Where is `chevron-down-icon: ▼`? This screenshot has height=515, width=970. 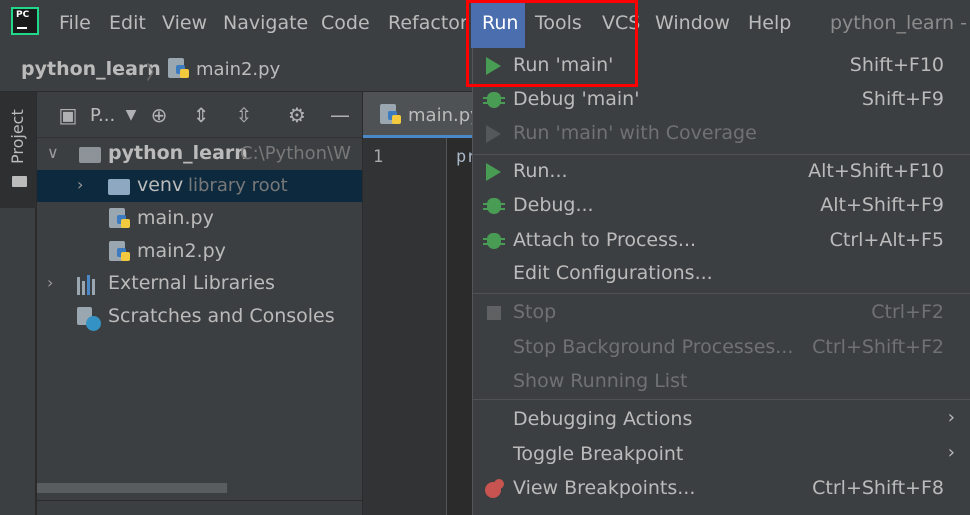
chevron-down-icon: ▼ is located at coordinates (131, 115).